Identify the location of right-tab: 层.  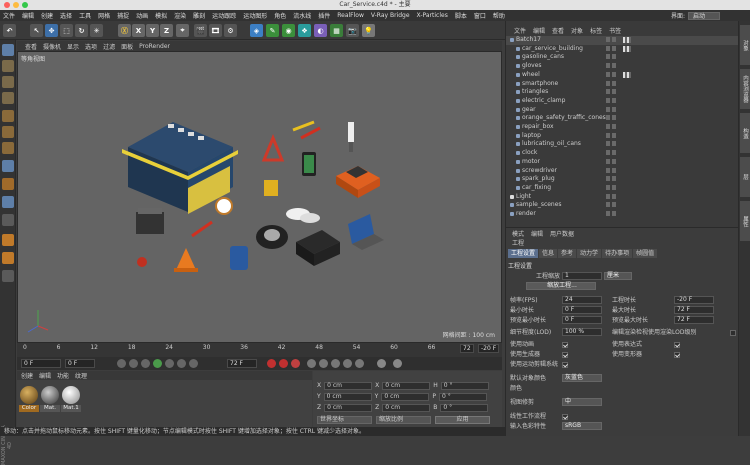
(745, 177).